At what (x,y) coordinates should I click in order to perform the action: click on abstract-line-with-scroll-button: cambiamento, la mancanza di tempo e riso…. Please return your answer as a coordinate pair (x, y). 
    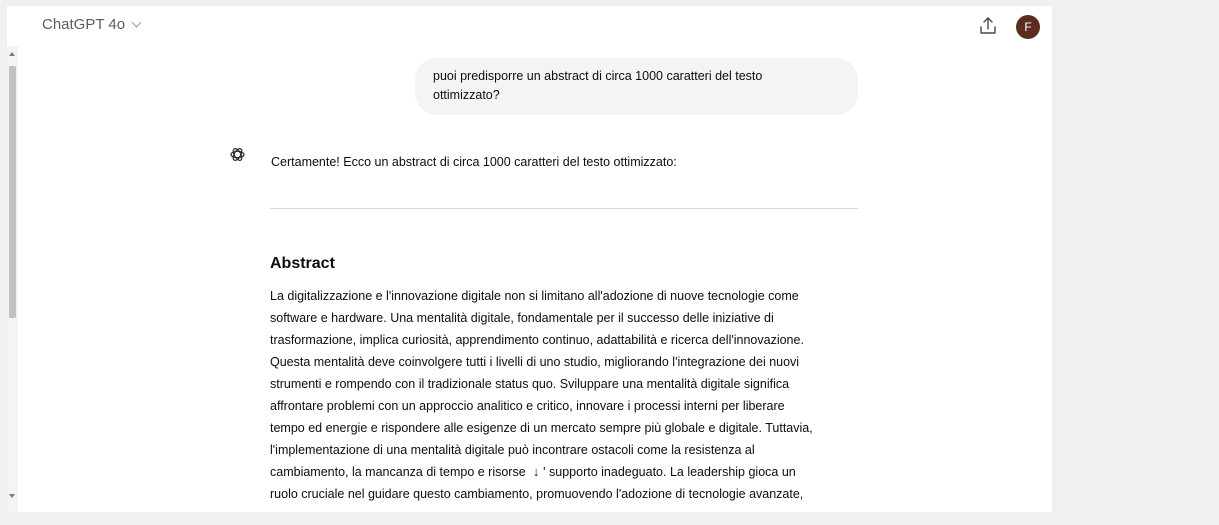
    Looking at the image, I should click on (570, 472).